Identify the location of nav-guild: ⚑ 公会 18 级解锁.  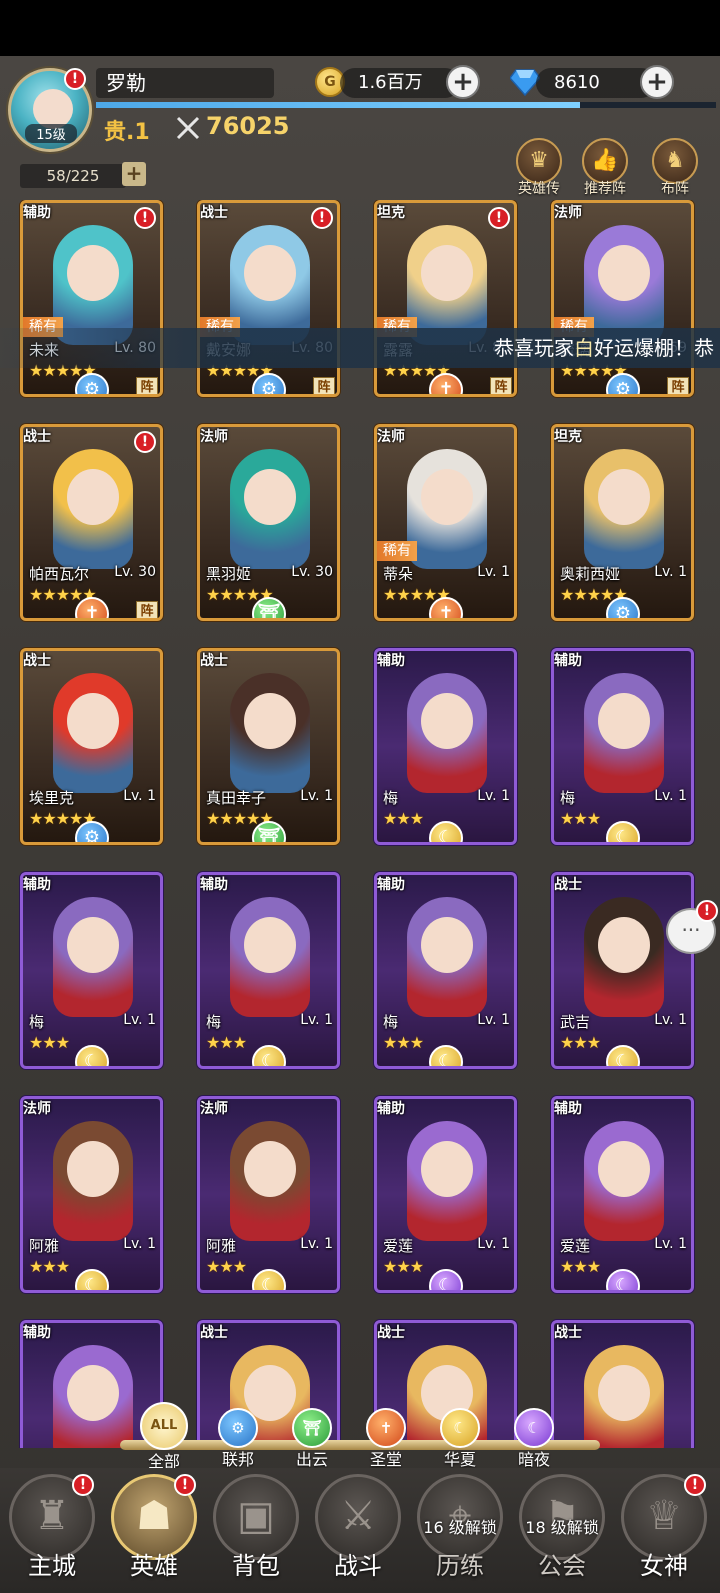
(562, 1533).